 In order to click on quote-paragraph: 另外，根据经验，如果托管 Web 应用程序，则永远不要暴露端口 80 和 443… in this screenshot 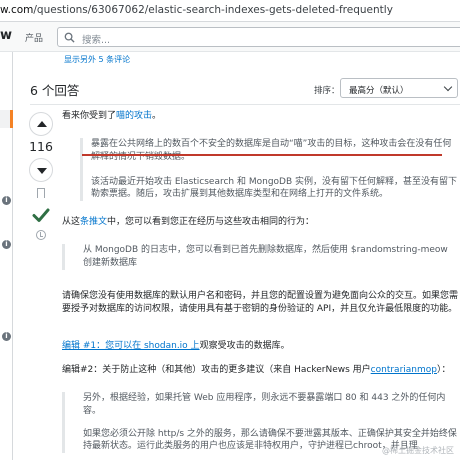, I will do `click(264, 404)`.